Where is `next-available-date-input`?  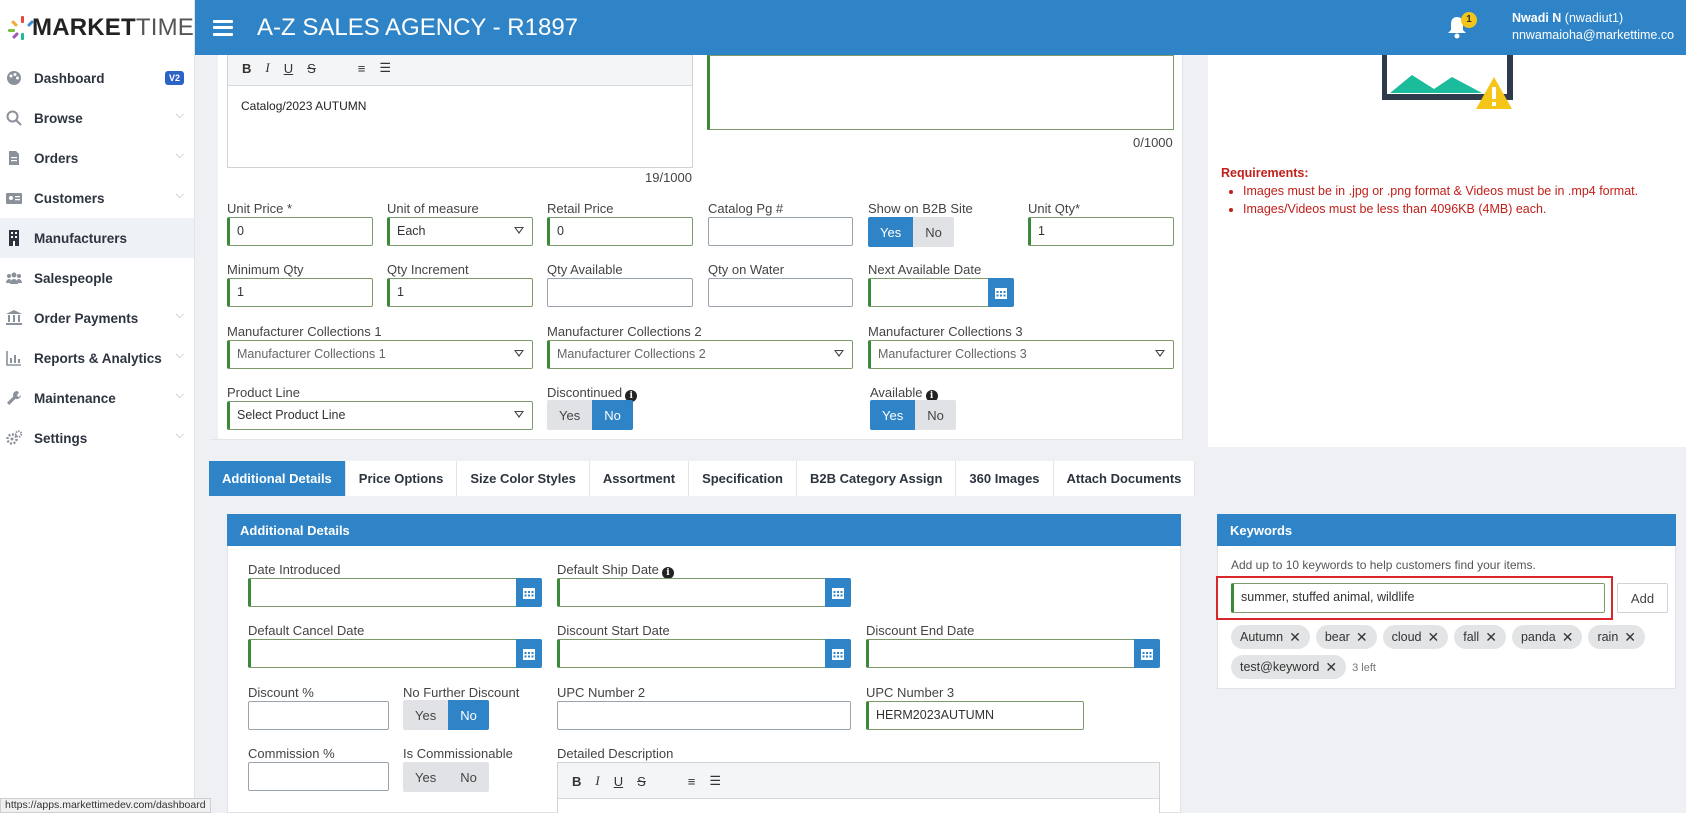 next-available-date-input is located at coordinates (929, 292).